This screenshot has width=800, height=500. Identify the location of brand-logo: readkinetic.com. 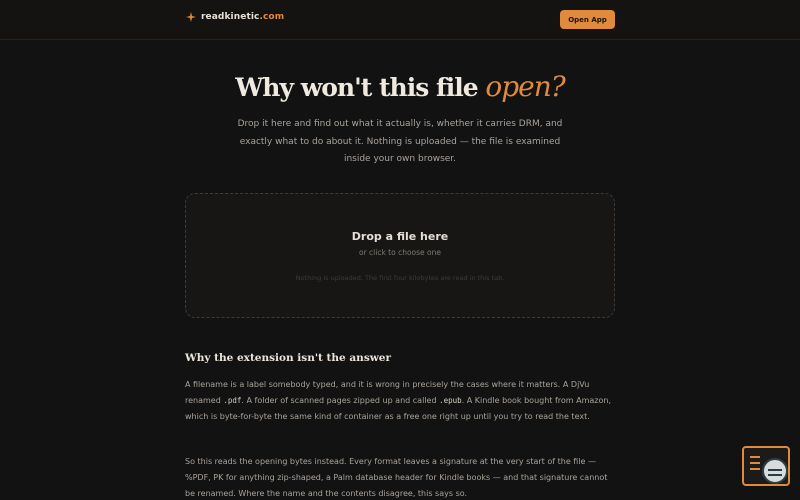
(235, 17).